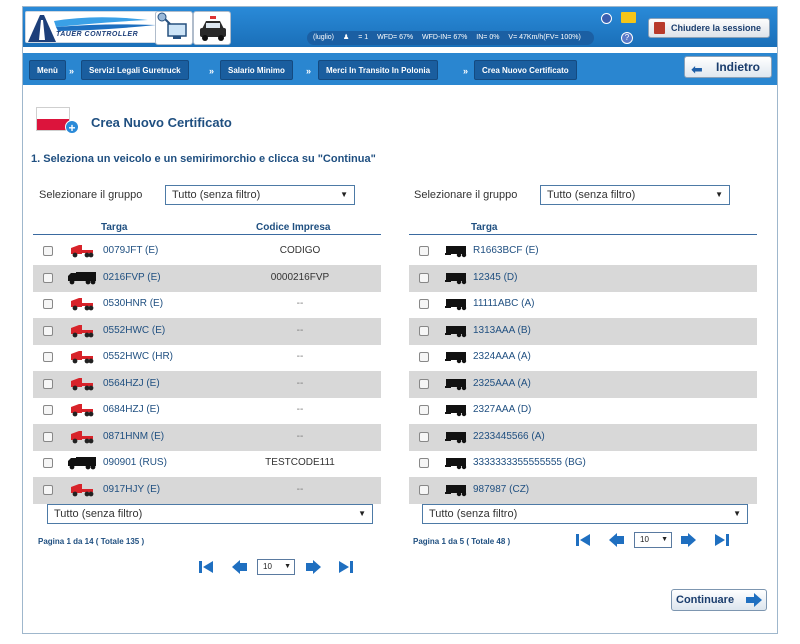 Image resolution: width=800 pixels, height=644 pixels. What do you see at coordinates (134, 330) in the screenshot?
I see `vehicle-plate: 0552HWC (E)` at bounding box center [134, 330].